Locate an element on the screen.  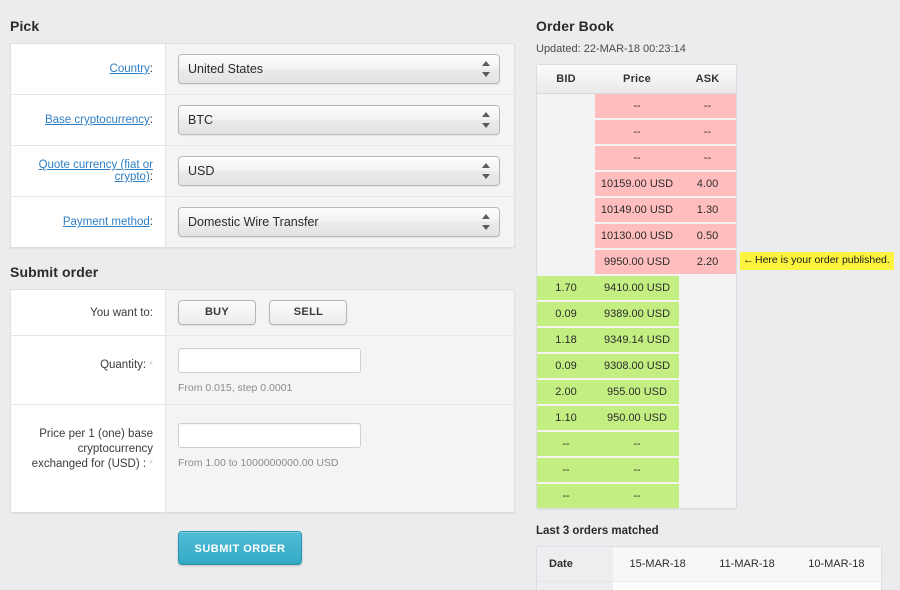
form-row-quote-currency: Quote currency (fiat or crypto): USD is located at coordinates (262, 171).